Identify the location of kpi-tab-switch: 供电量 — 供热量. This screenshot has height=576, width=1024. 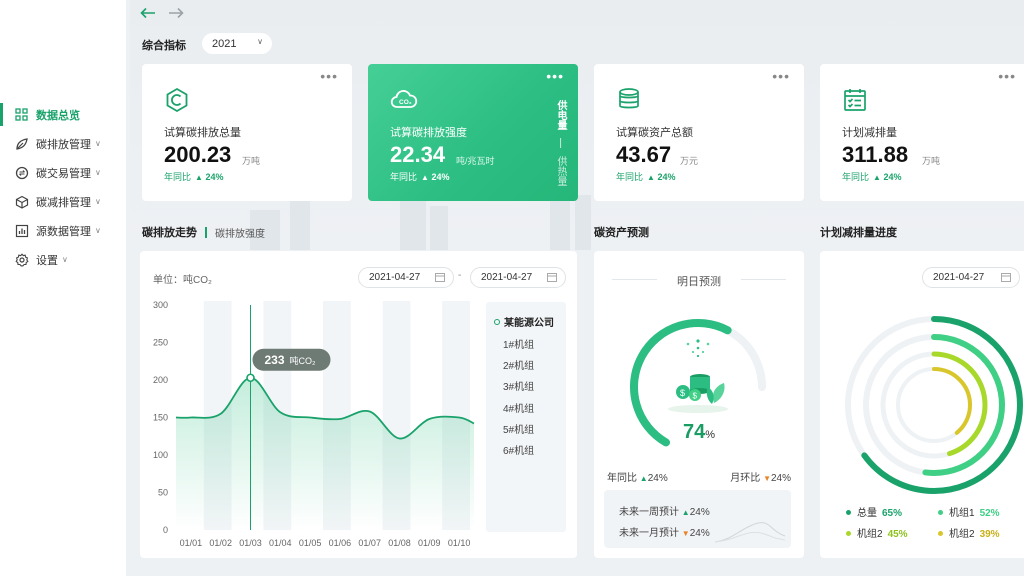
(559, 143).